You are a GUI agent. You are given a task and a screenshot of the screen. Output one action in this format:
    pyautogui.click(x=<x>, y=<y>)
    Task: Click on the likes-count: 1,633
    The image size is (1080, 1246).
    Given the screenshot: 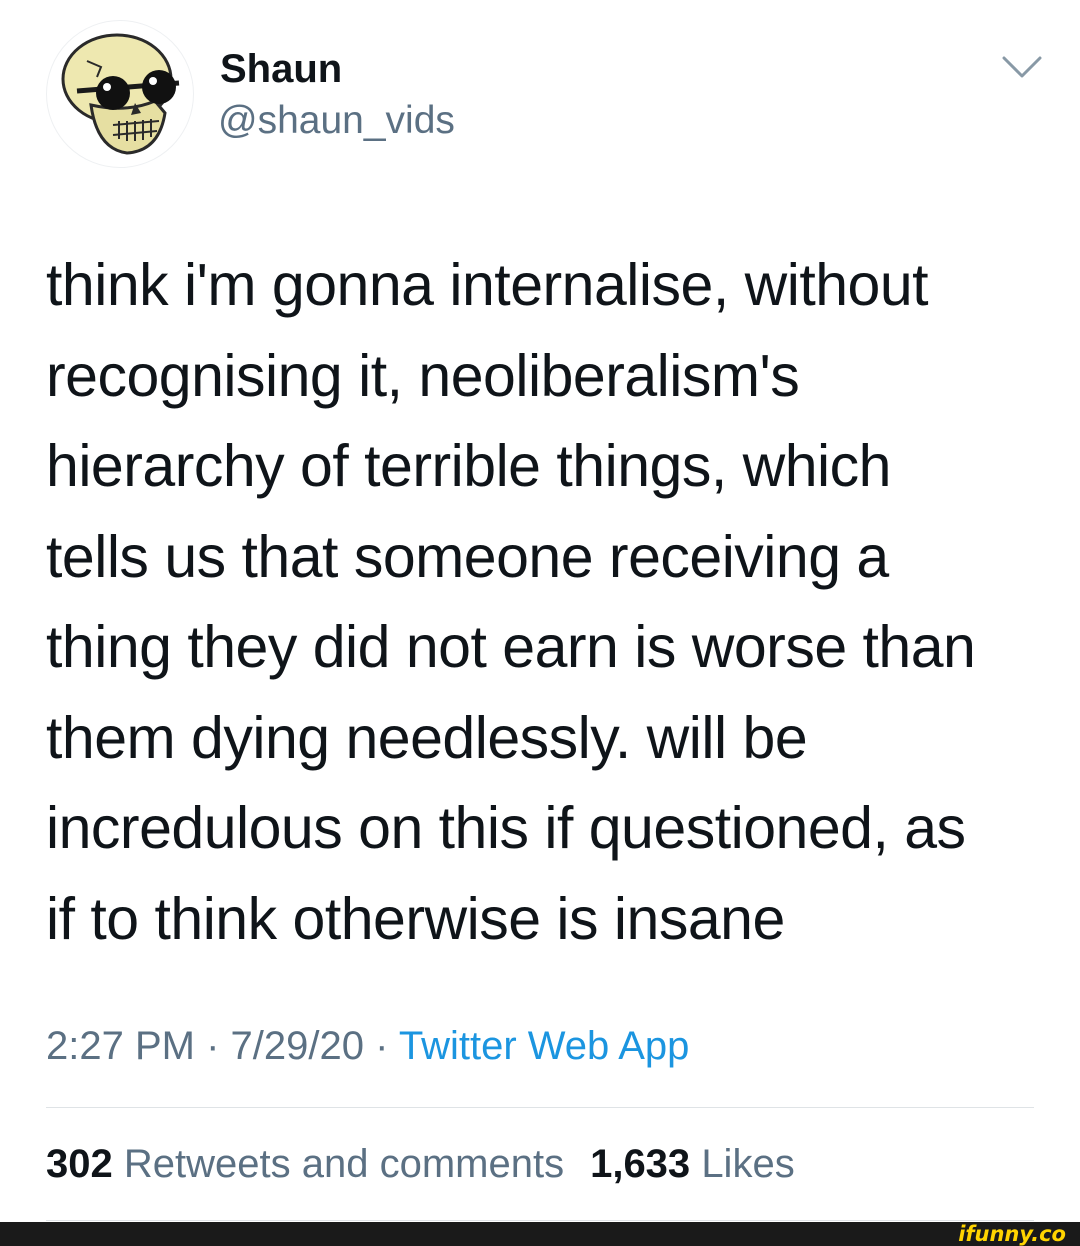 What is the action you would take?
    pyautogui.click(x=640, y=1164)
    